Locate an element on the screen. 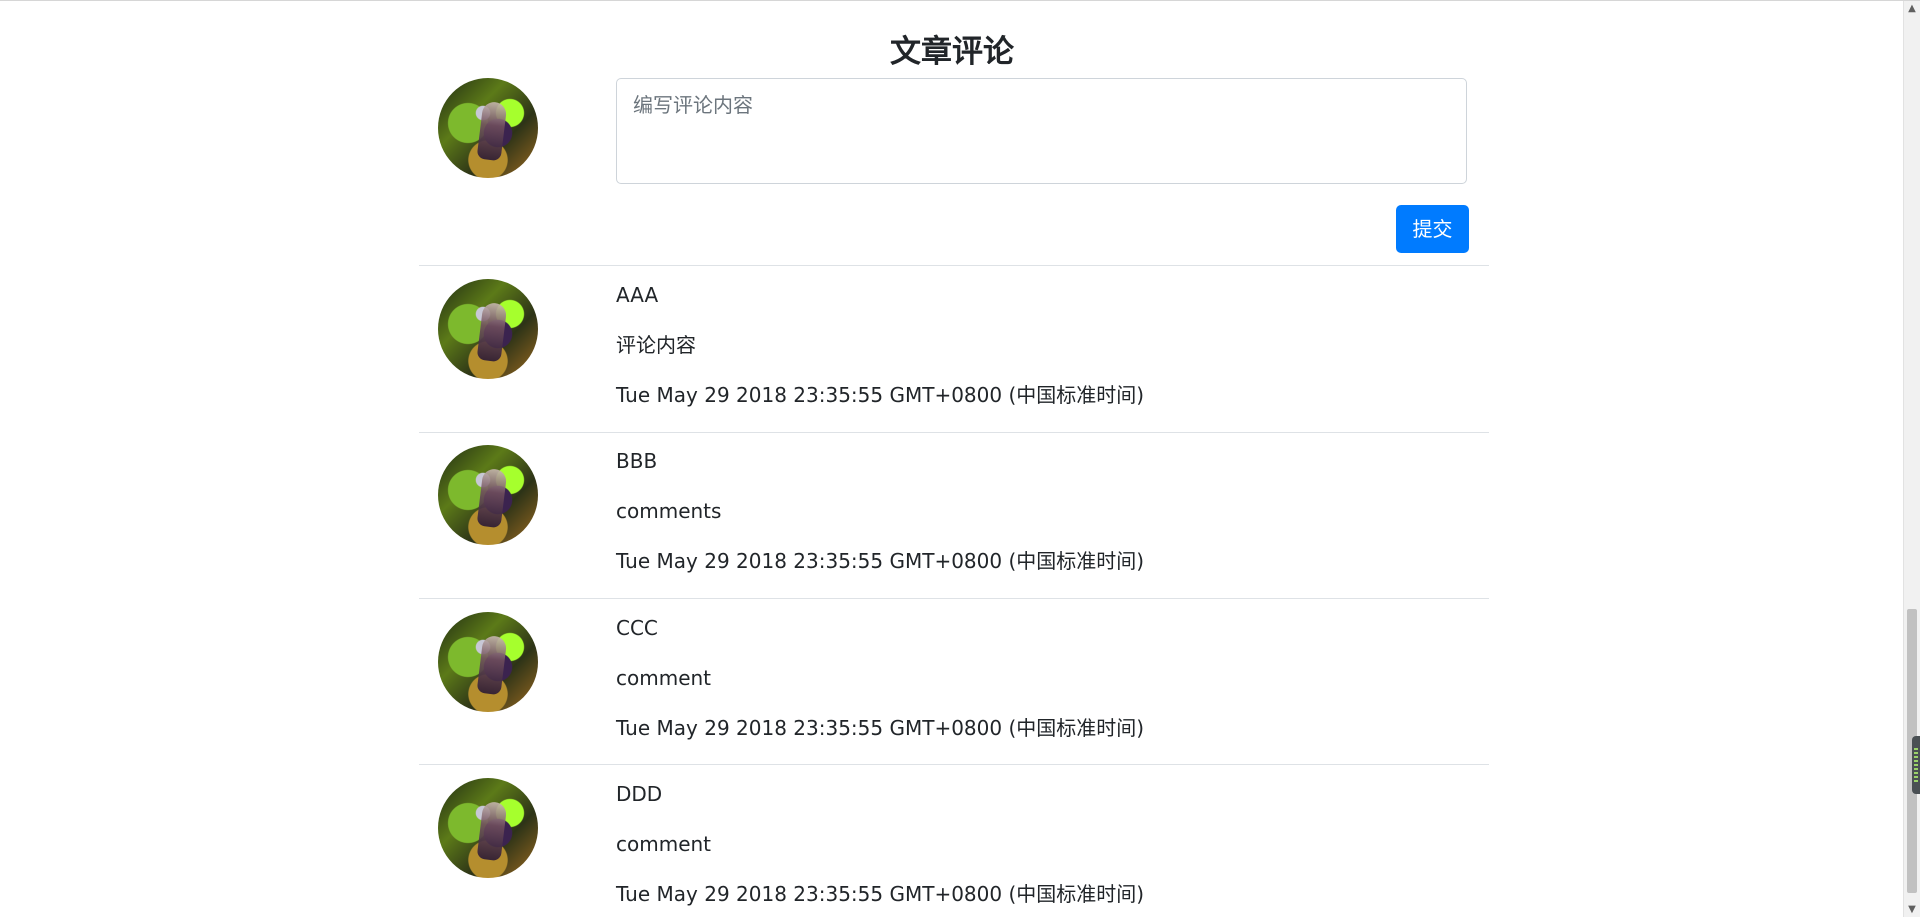 The height and width of the screenshot is (917, 1920). comment-author: DDD is located at coordinates (639, 794).